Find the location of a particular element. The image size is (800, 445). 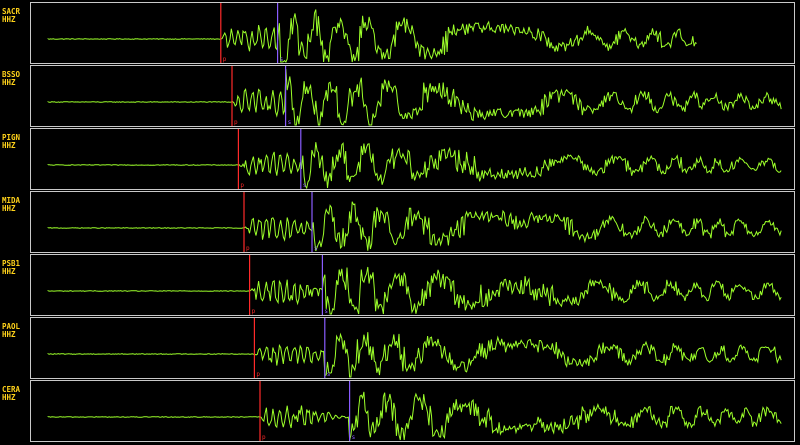

waveform-plot-cera: ps is located at coordinates (414, 411).